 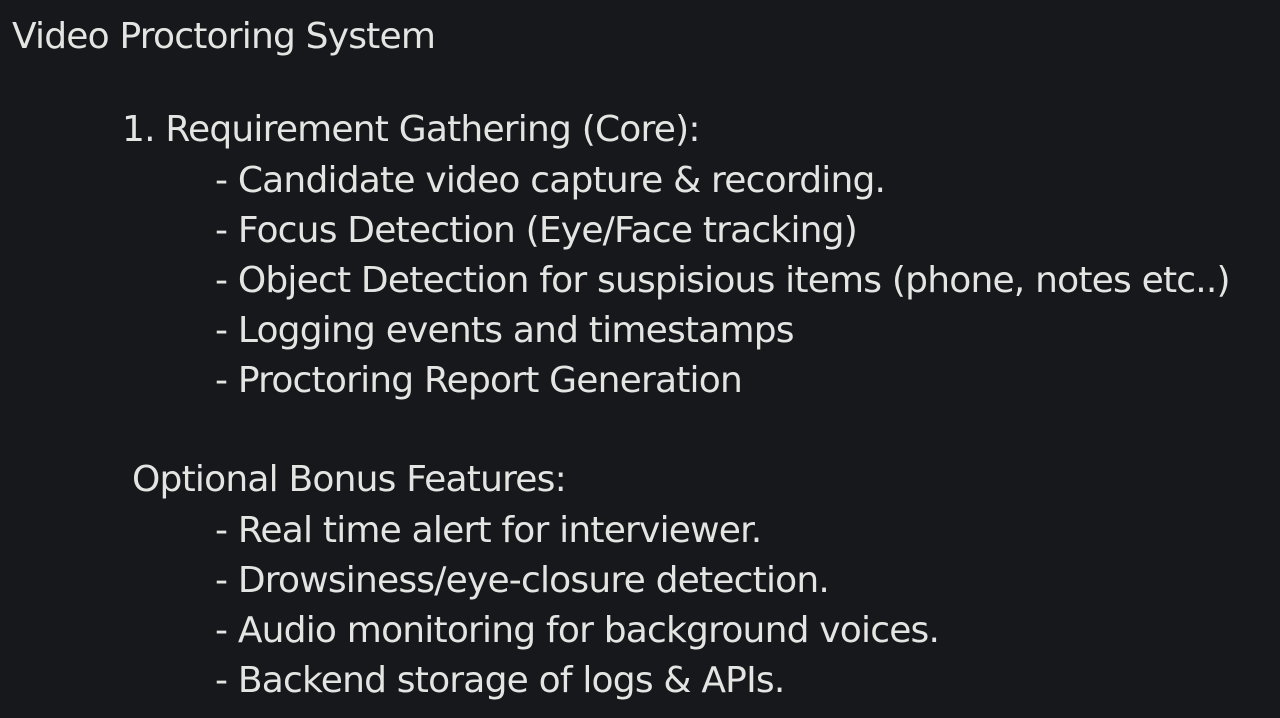 I want to click on list-item: - Real time alert for interviewer., so click(x=488, y=530).